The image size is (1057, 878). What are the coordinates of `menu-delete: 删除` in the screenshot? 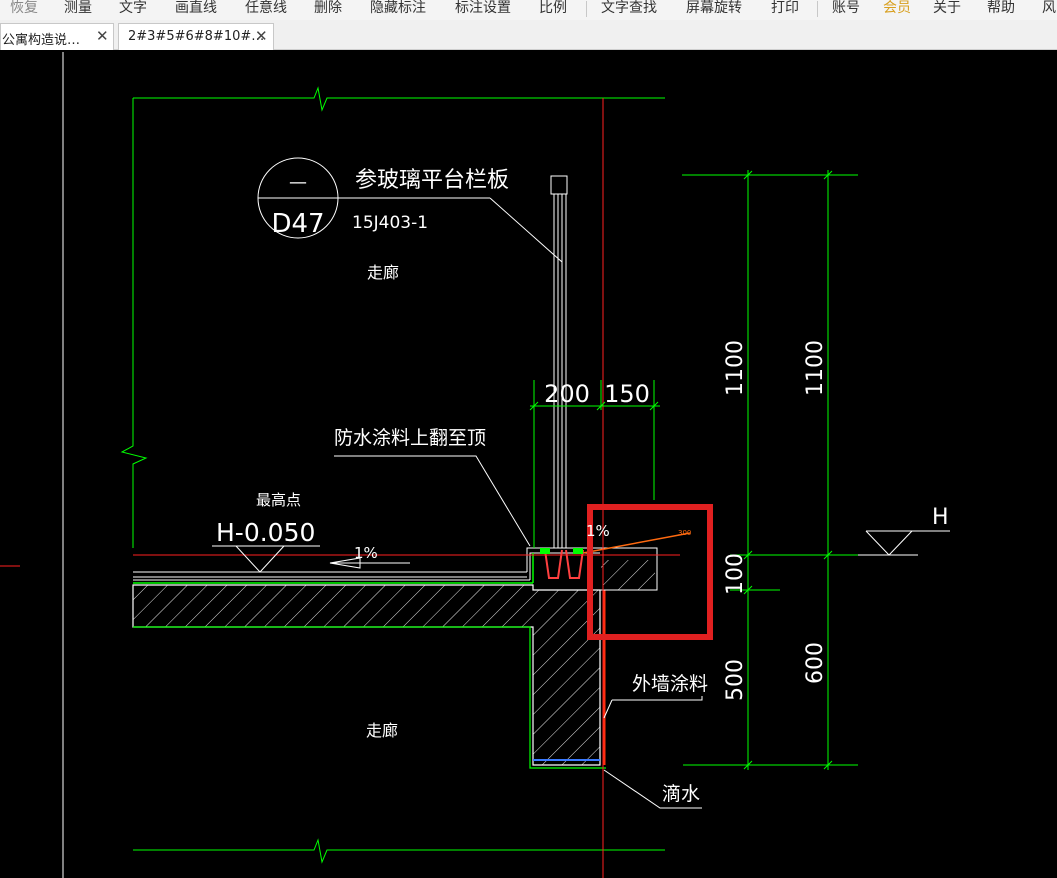 It's located at (328, 8).